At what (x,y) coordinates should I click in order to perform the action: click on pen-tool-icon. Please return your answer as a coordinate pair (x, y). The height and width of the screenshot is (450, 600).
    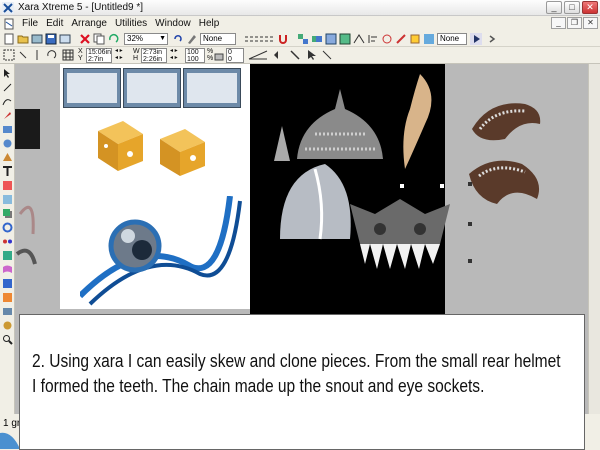
    Looking at the image, I should click on (7, 115).